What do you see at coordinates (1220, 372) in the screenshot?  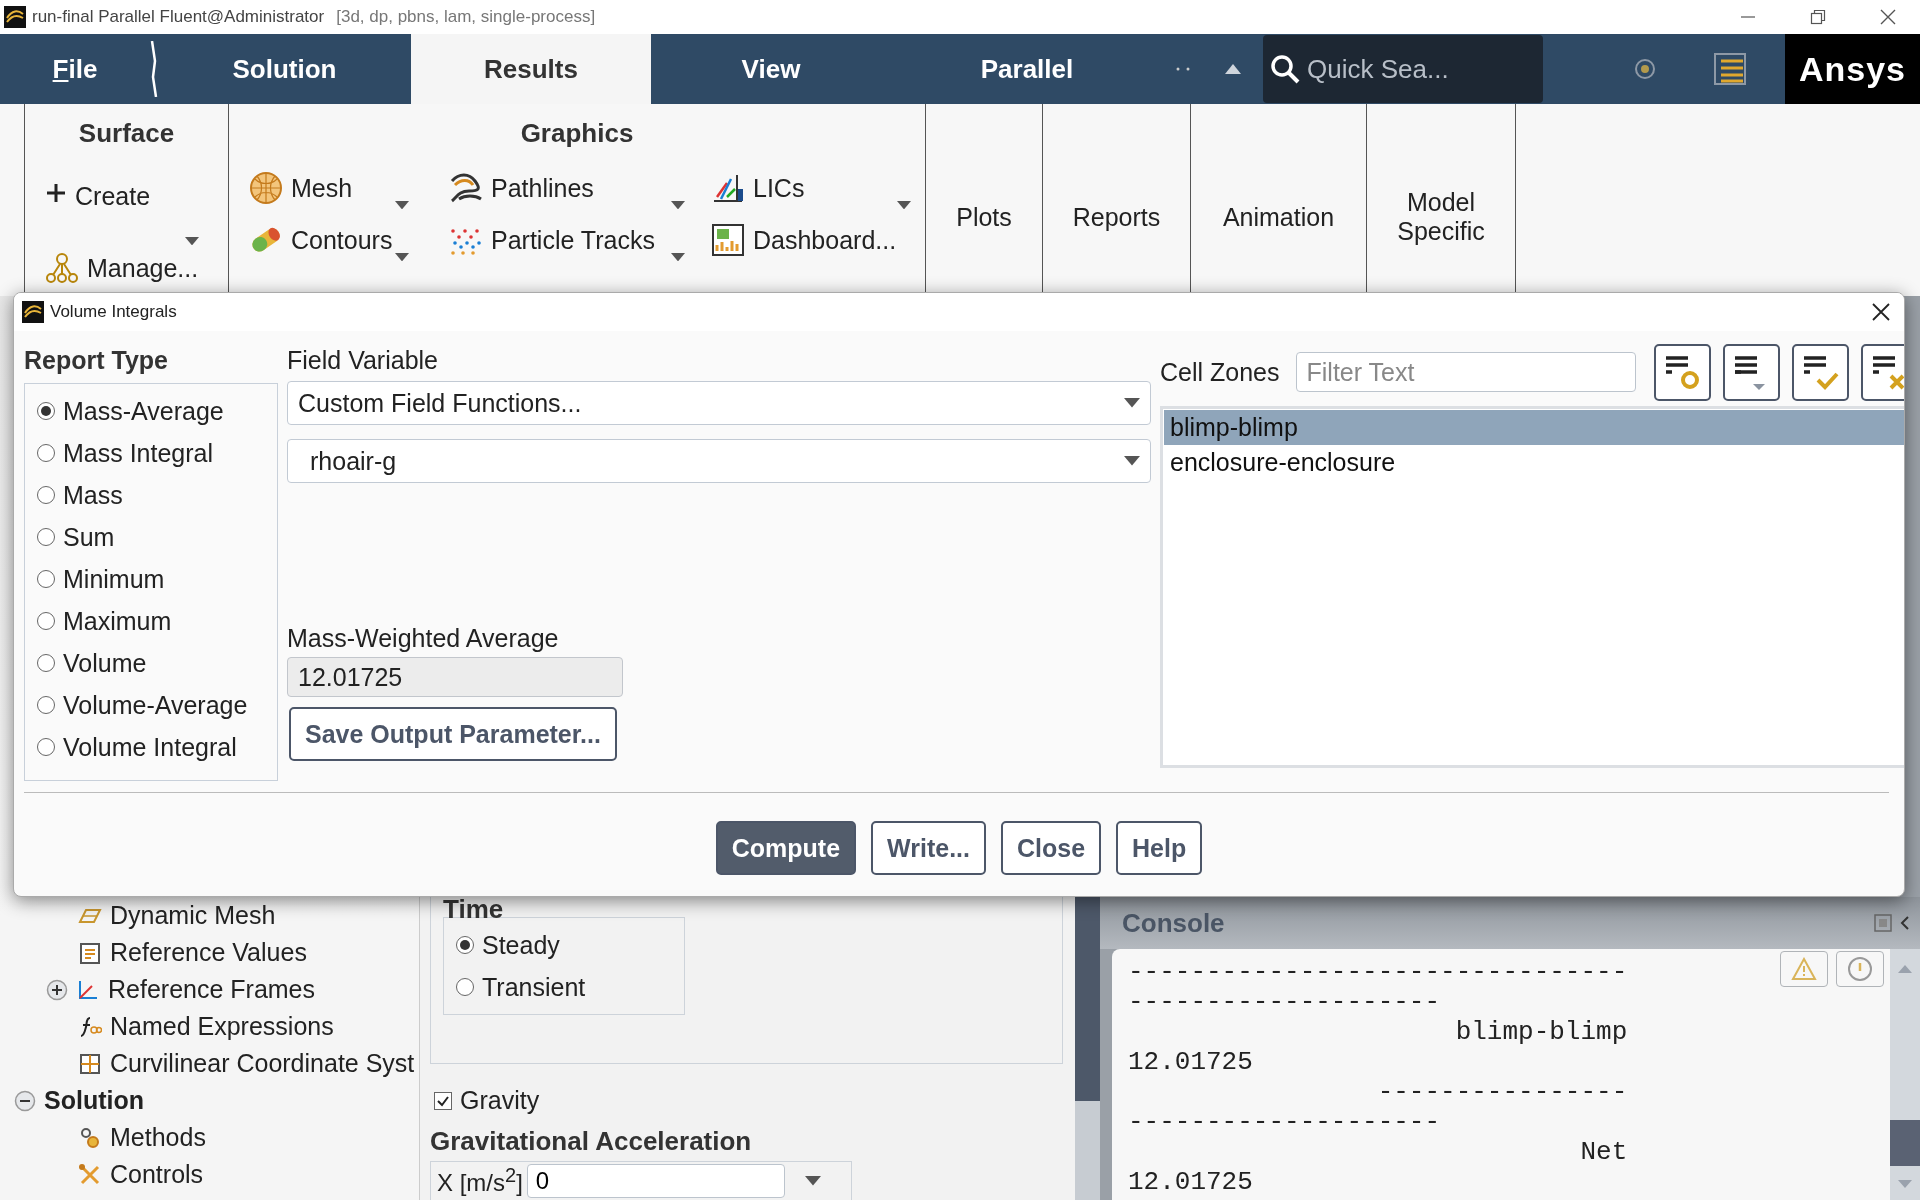 I see `field-label: Cell Zones` at bounding box center [1220, 372].